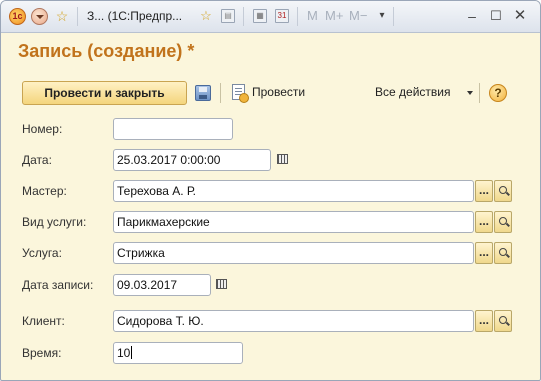  I want to click on master-search-icon, so click(503, 191).